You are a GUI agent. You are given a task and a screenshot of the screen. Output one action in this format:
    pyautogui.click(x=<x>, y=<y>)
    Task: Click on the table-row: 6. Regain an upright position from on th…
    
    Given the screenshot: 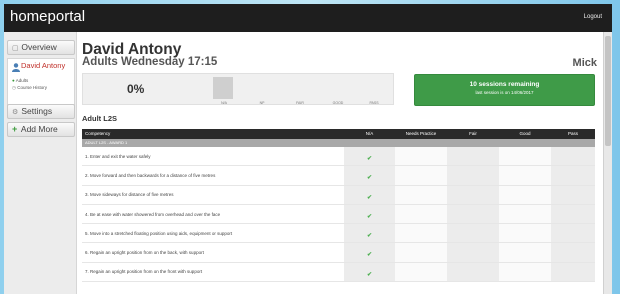 What is the action you would take?
    pyautogui.click(x=338, y=253)
    